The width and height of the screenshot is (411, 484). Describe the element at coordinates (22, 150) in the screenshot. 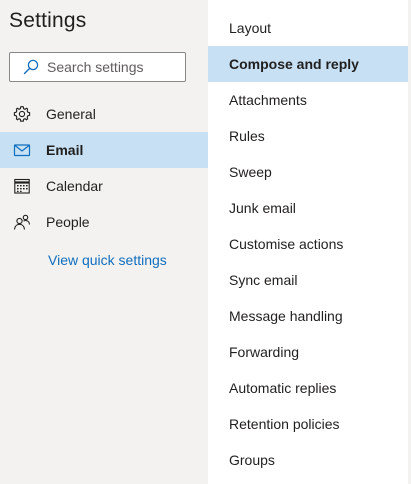

I see `mail-icon` at that location.